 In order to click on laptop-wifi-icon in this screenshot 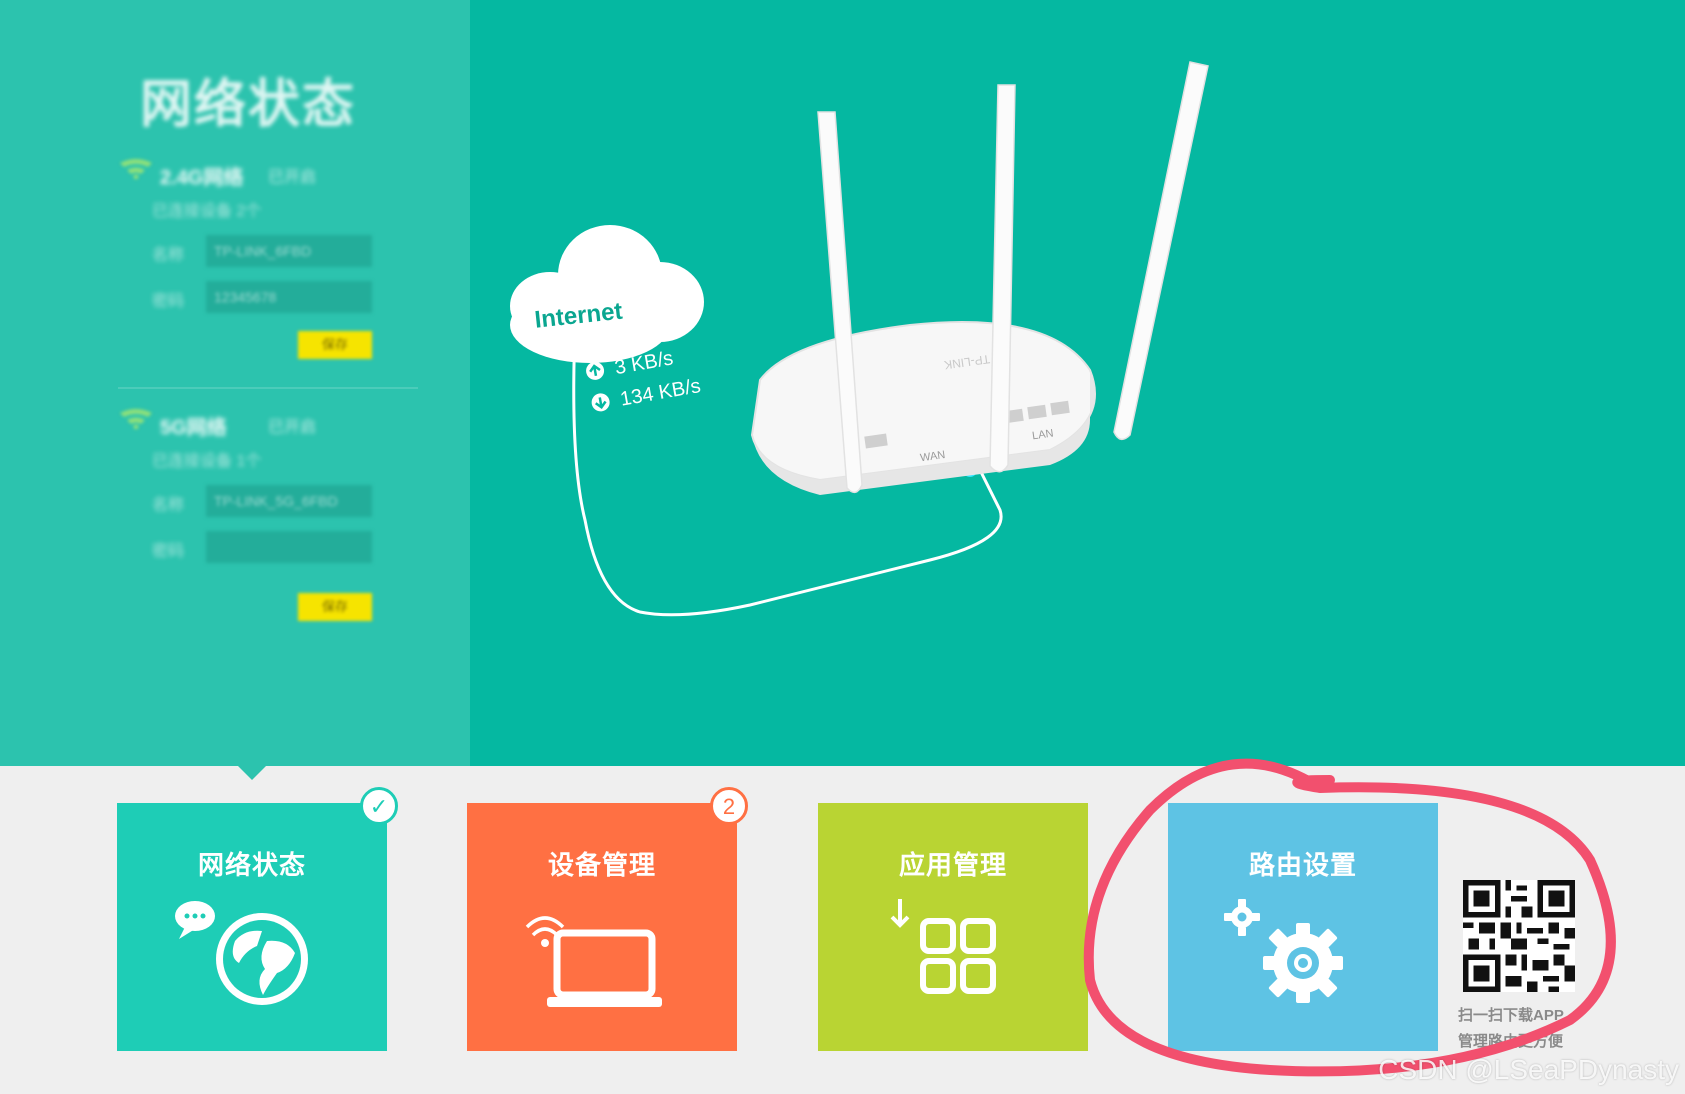, I will do `click(593, 961)`.